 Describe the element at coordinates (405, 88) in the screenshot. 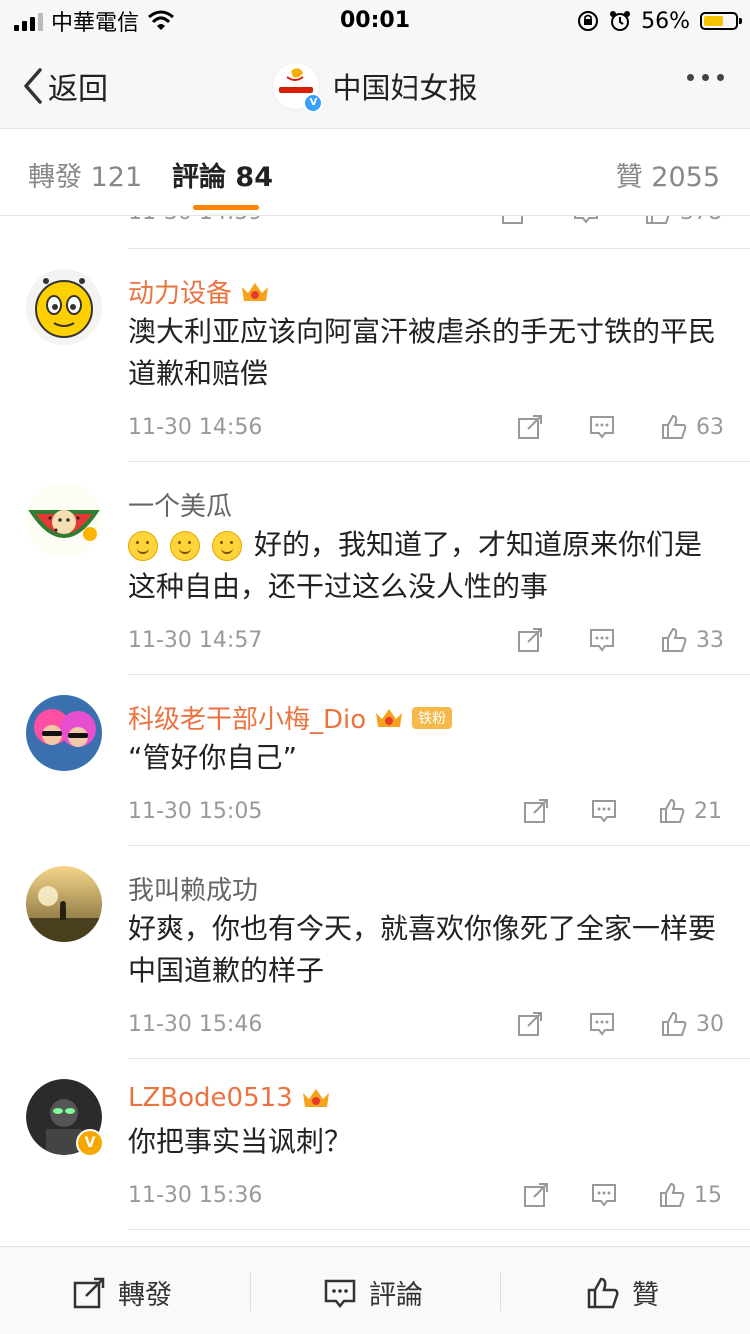

I see `page-title: 中国妇女报` at that location.